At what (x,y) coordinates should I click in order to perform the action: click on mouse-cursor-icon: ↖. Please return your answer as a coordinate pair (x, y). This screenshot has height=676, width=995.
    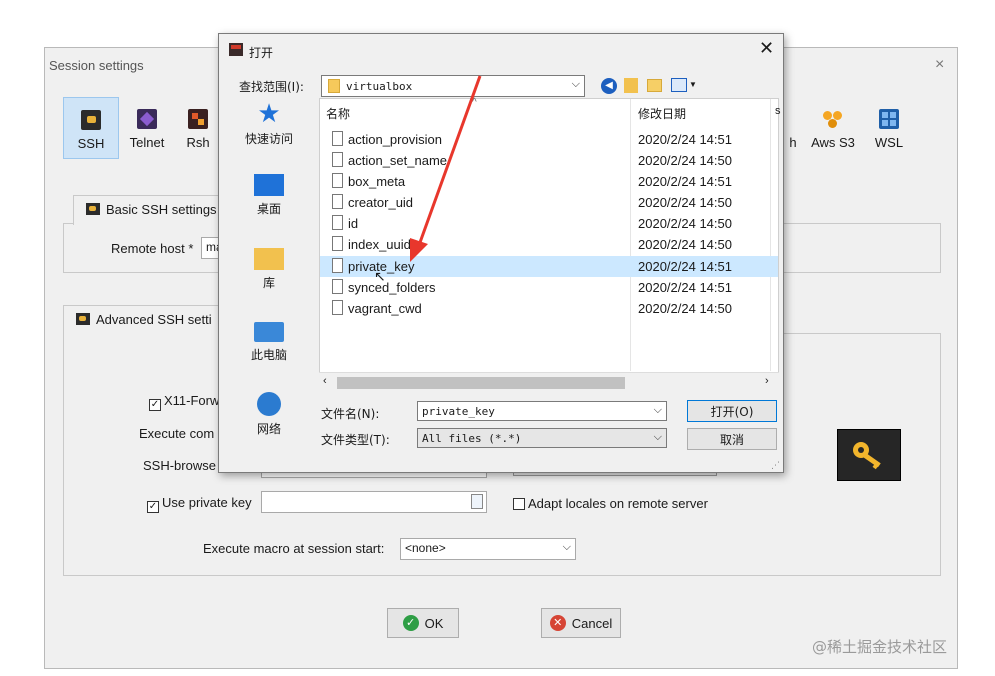
    Looking at the image, I should click on (380, 276).